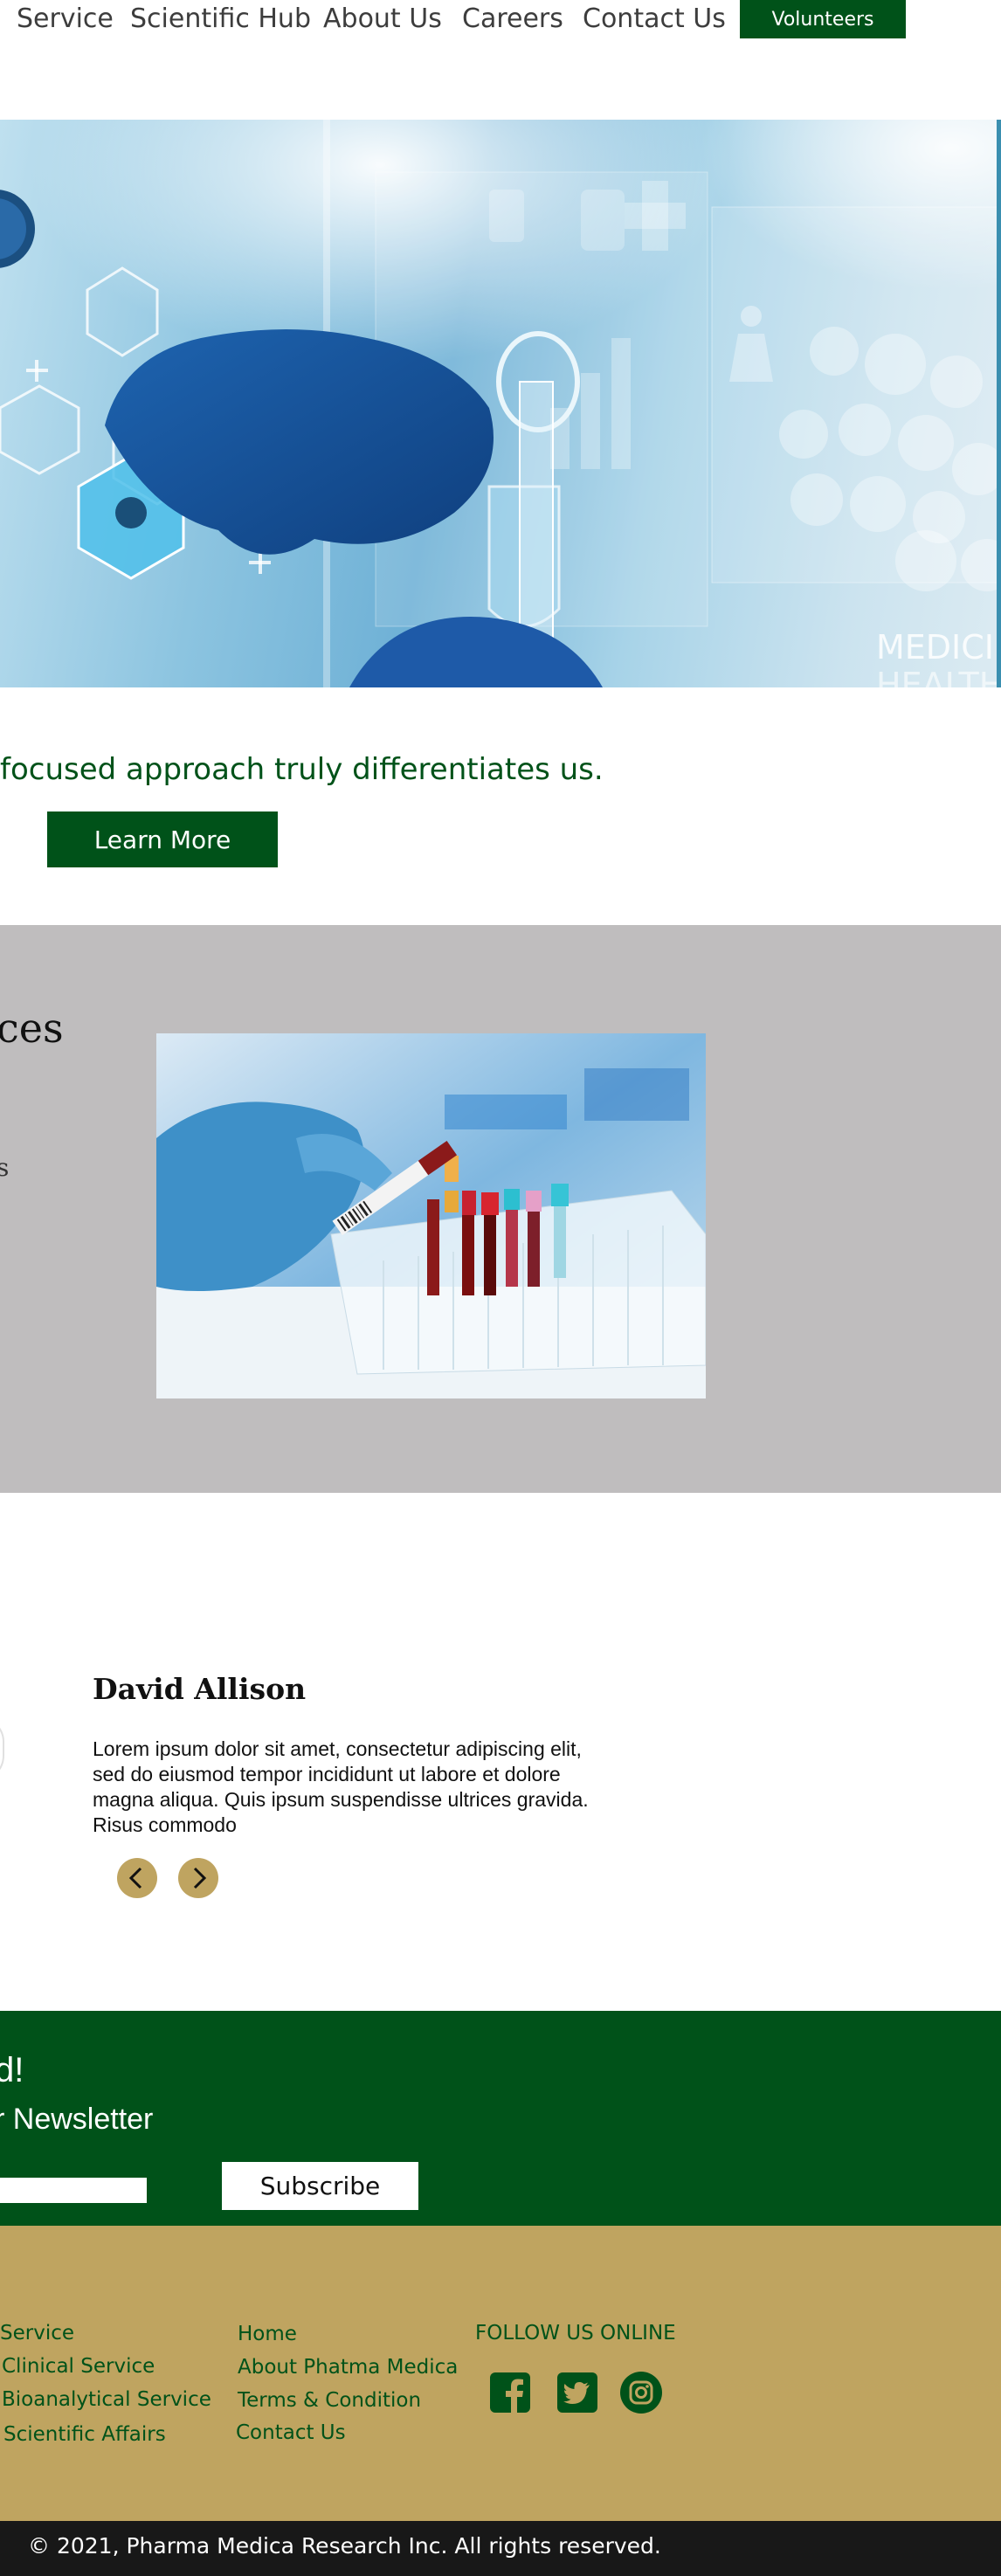  I want to click on hero-overlay-text: MEDICIN, so click(938, 647).